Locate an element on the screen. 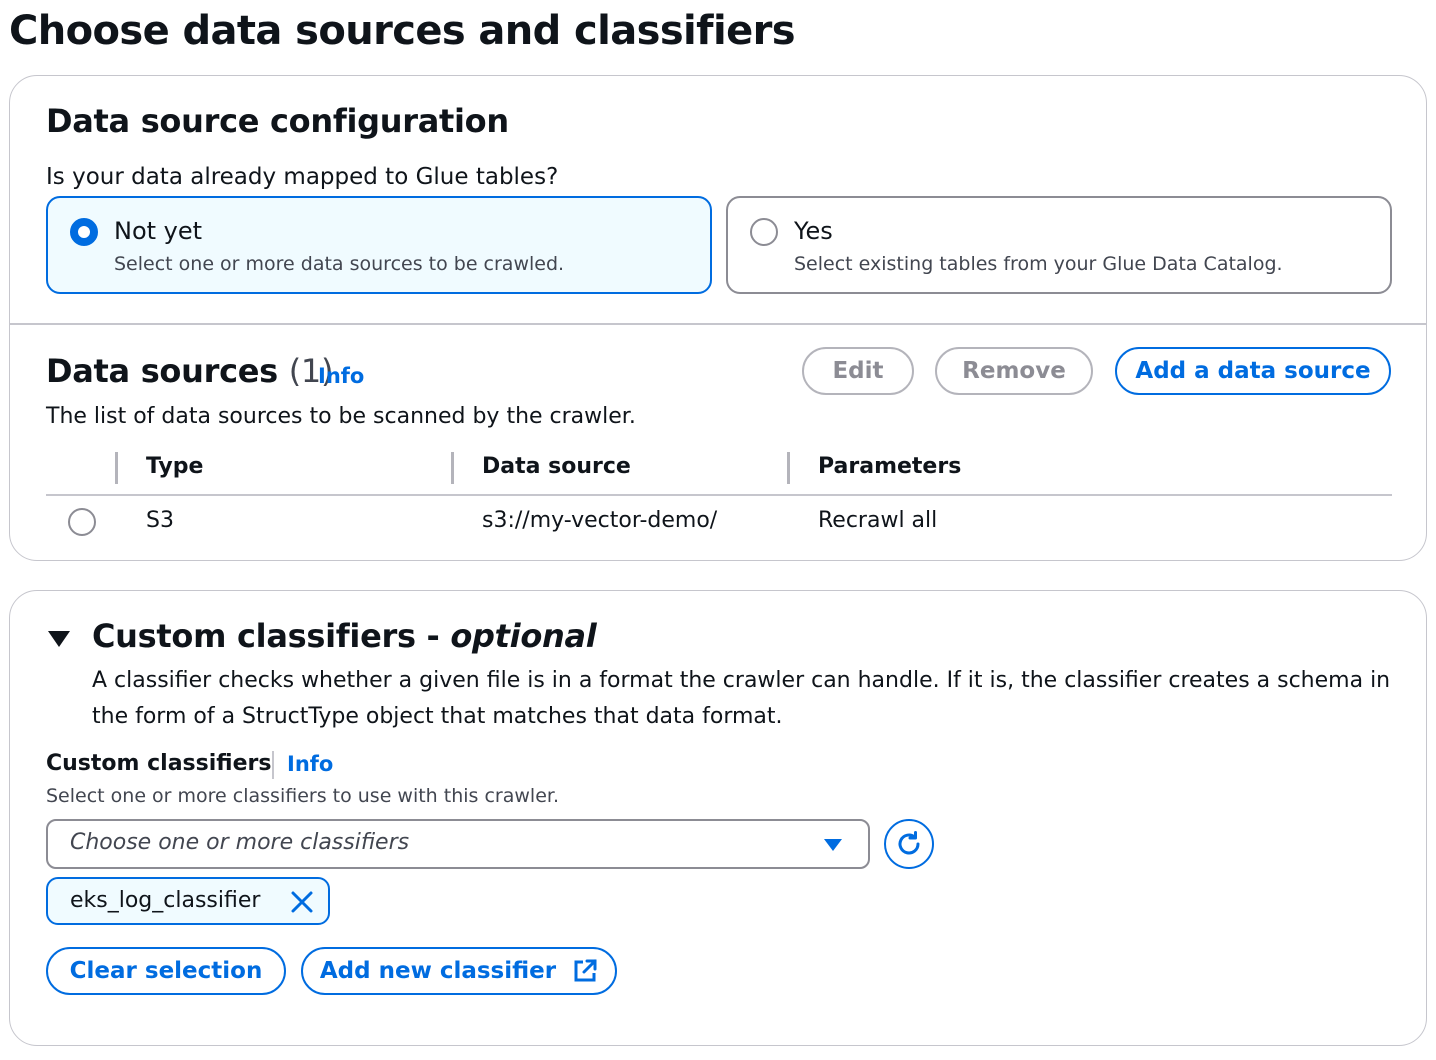 This screenshot has width=1436, height=1060. classifiers-multiselect: Choose one or more classifiers is located at coordinates (458, 844).